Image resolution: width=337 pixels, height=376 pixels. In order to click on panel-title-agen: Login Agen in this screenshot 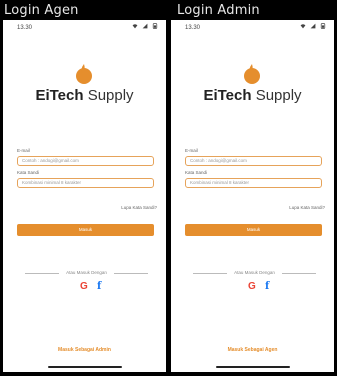, I will do `click(41, 10)`.